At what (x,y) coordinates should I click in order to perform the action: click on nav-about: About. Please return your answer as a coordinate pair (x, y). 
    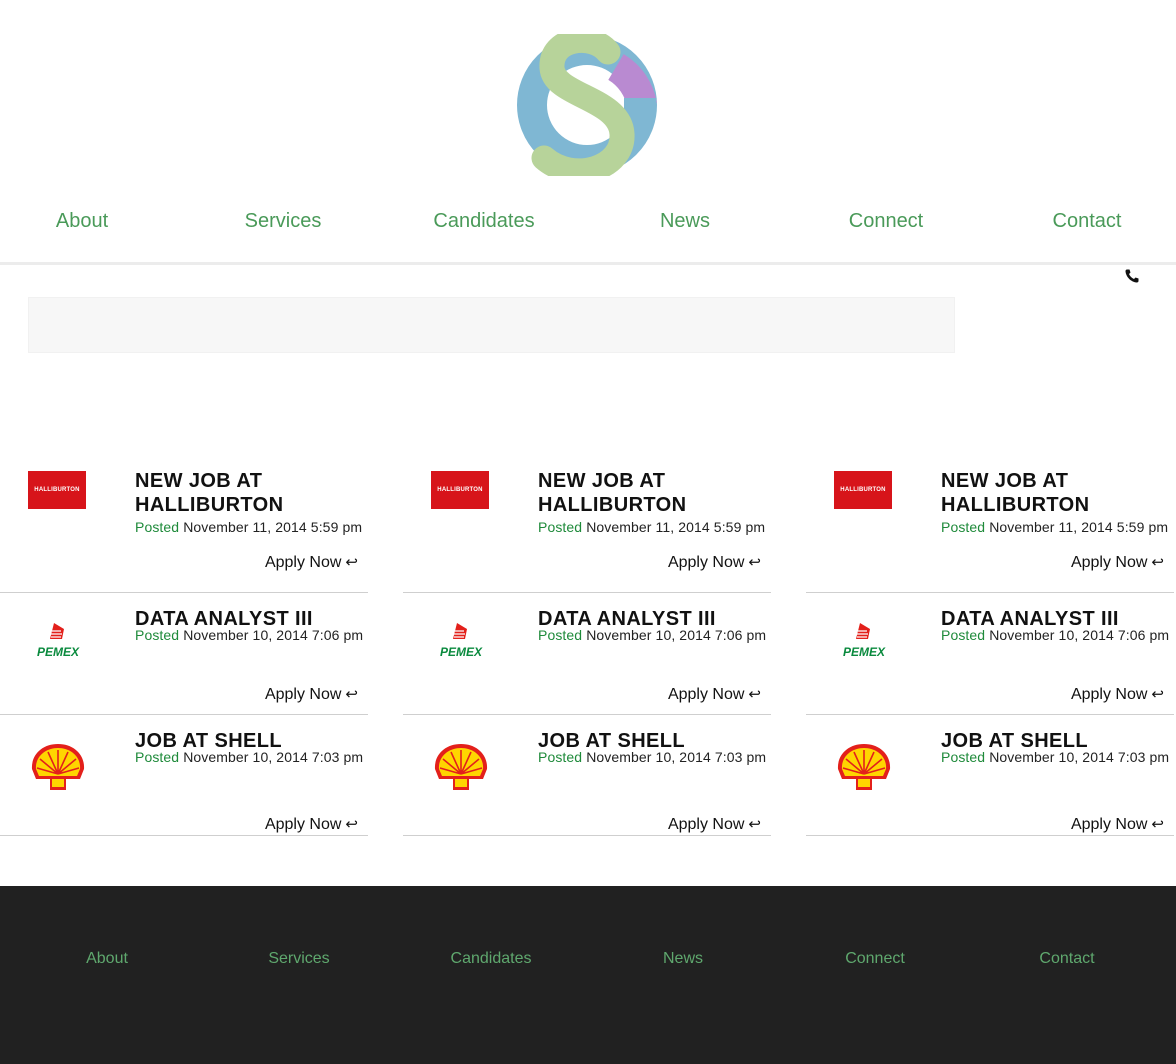
    Looking at the image, I should click on (82, 221).